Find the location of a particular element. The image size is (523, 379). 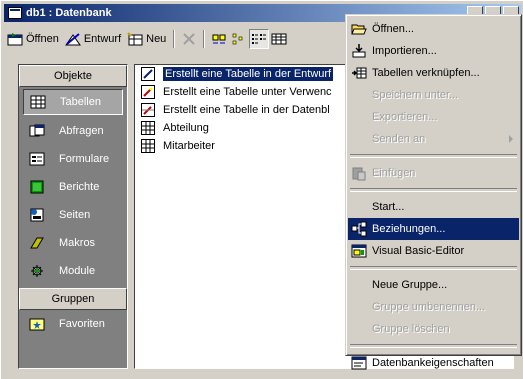

submenu-arrow-icon is located at coordinates (511, 139).